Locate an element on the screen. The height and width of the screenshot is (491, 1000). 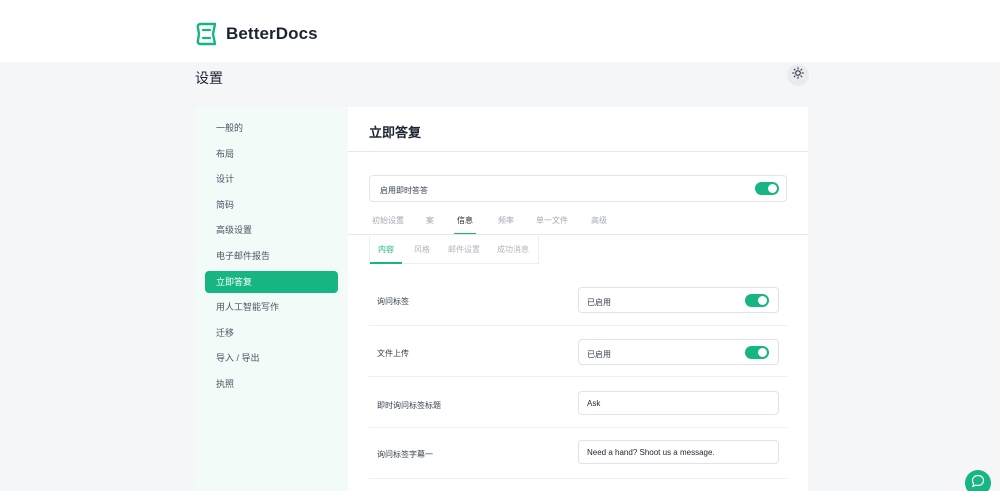
ask-tab-subtitle-row: 询问标签字幕一 is located at coordinates (578, 453).